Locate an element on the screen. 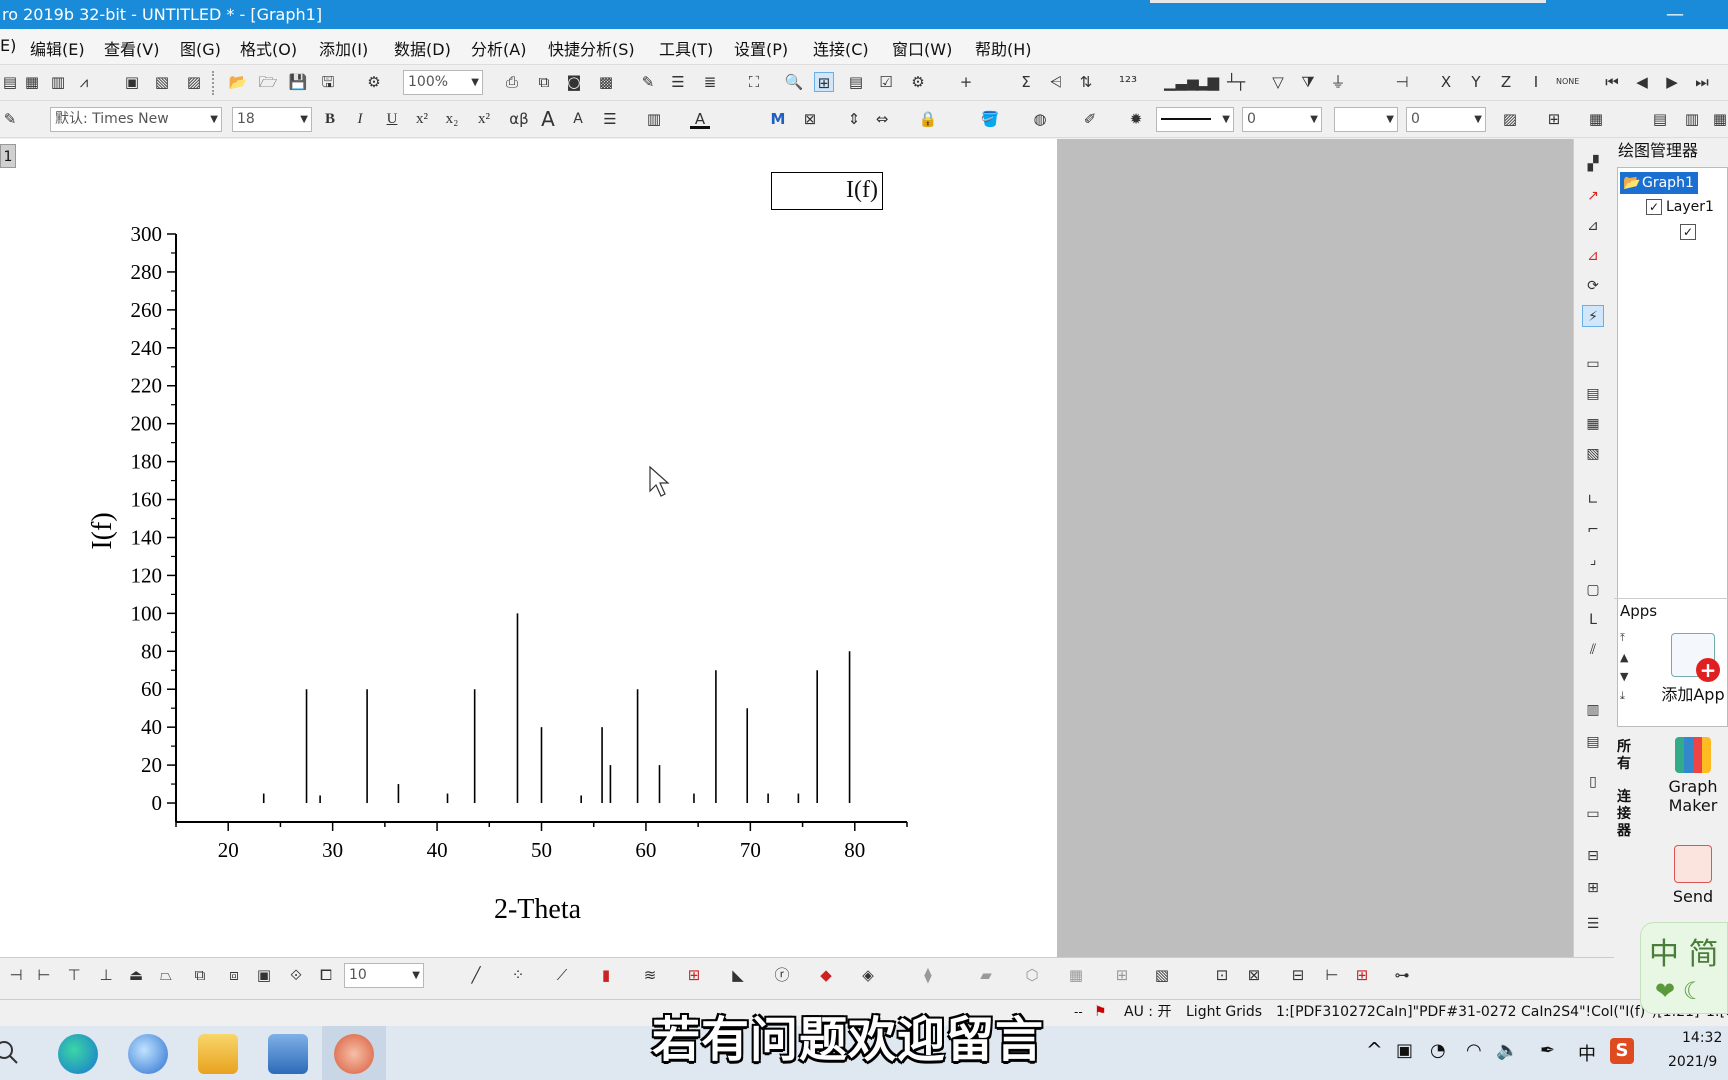 This screenshot has width=1728, height=1080. export-icon: ◙ is located at coordinates (574, 82).